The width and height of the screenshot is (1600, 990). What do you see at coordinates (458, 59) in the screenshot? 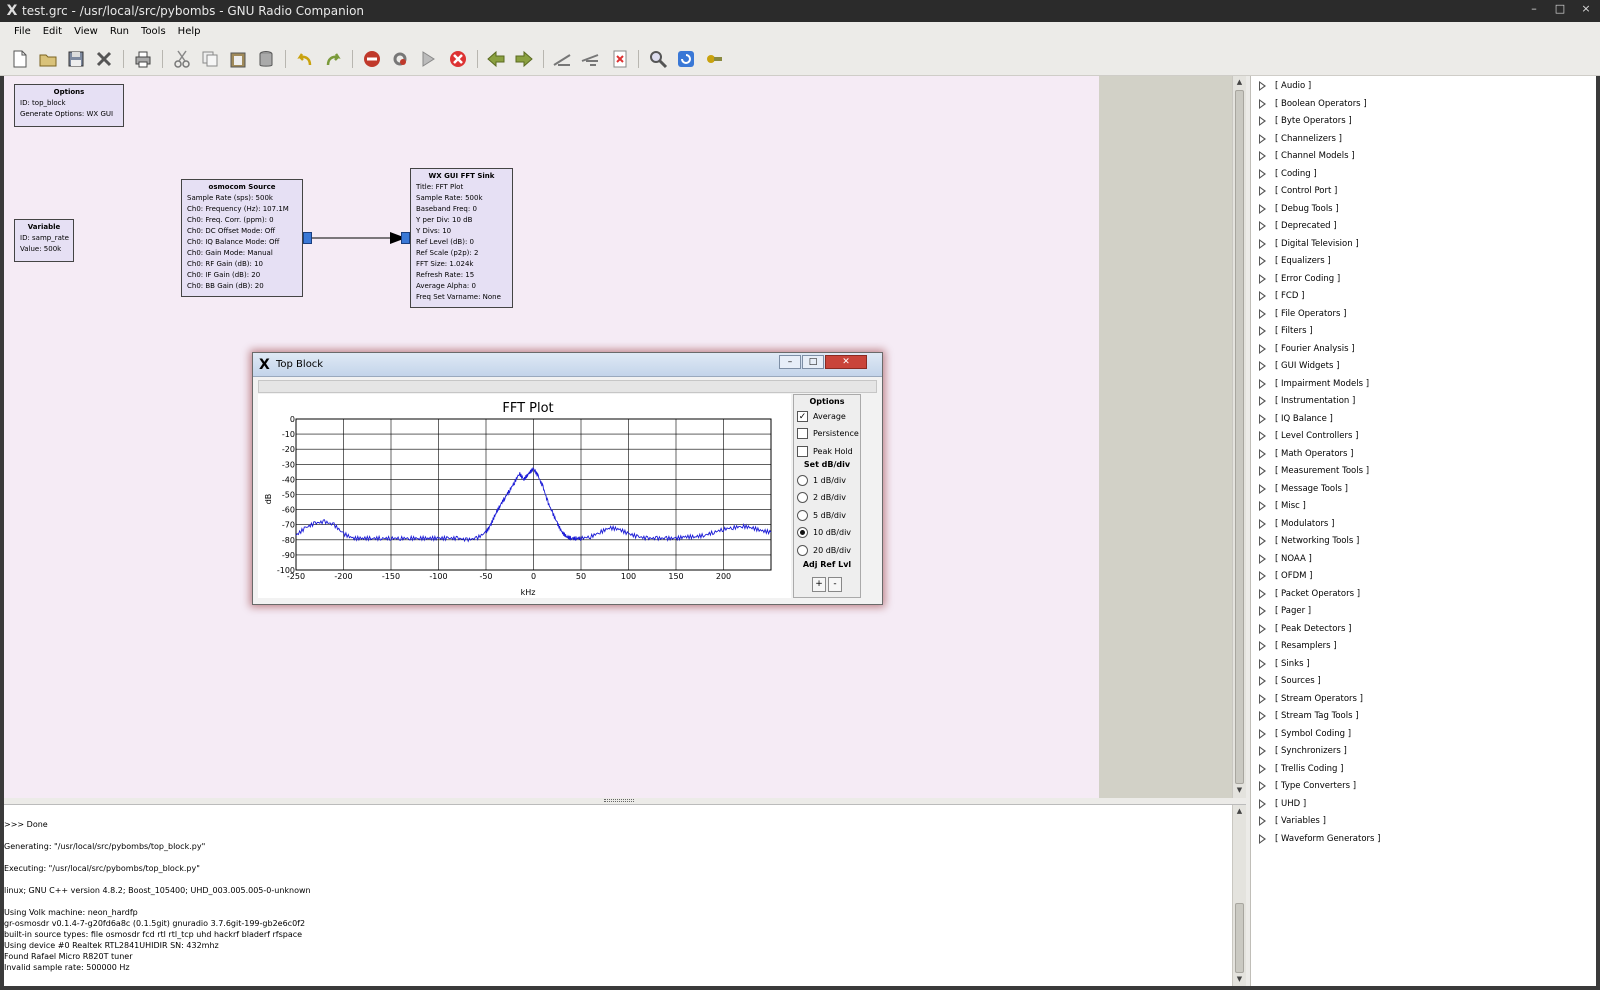
I see `kill-icon` at bounding box center [458, 59].